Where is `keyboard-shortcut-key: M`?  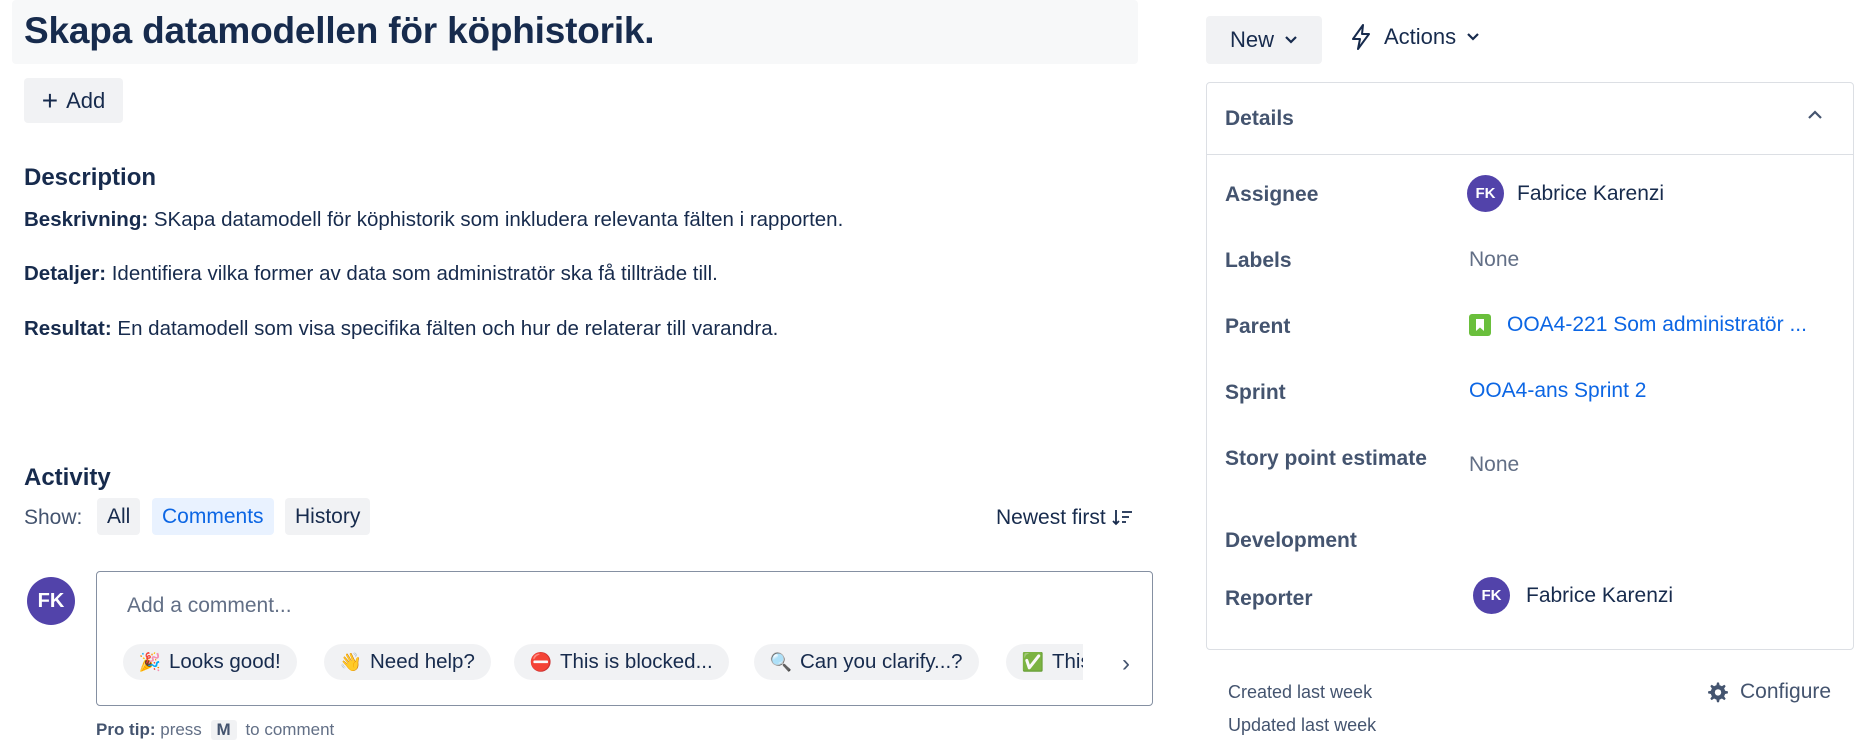
keyboard-shortcut-key: M is located at coordinates (223, 730).